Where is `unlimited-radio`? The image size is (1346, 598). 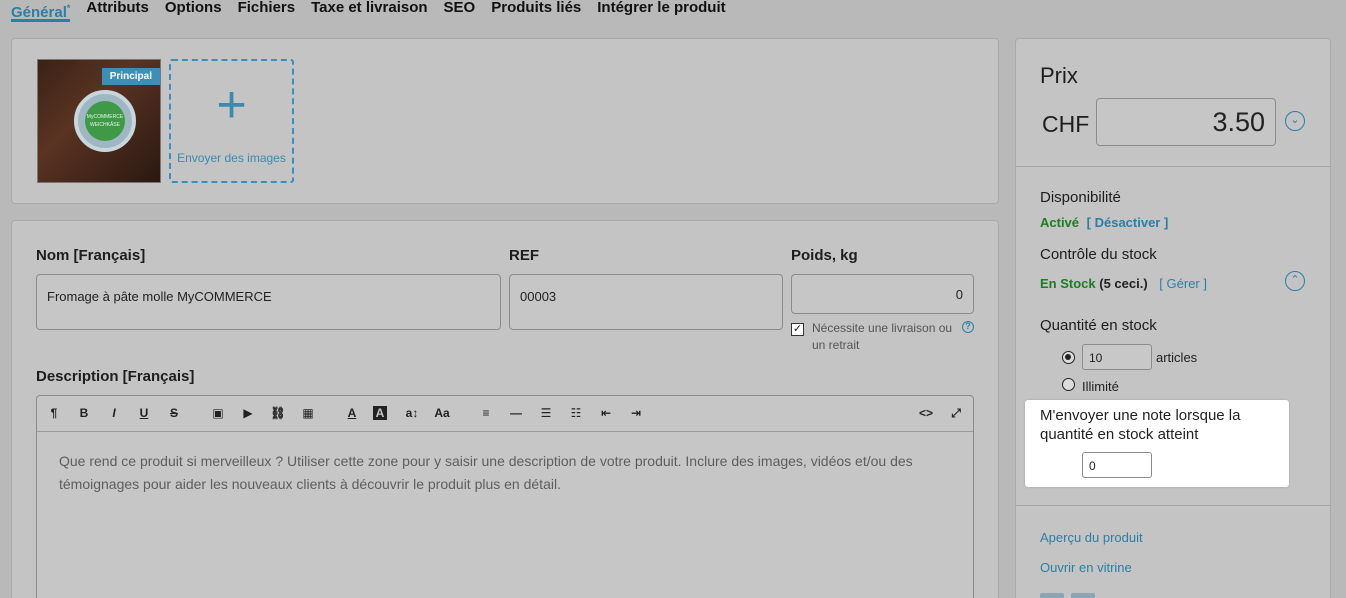
unlimited-radio is located at coordinates (1068, 384).